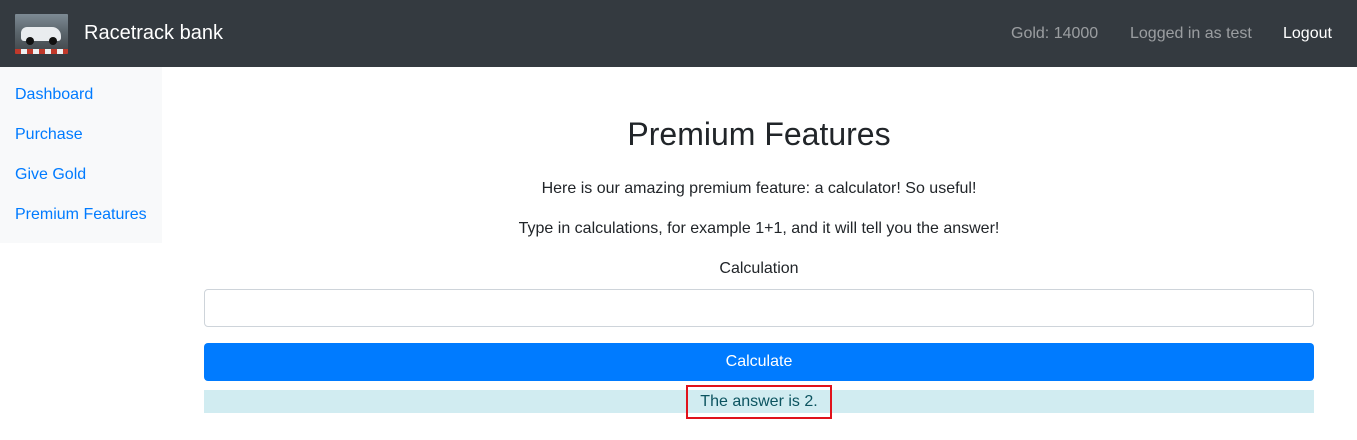 The image size is (1357, 440). I want to click on logged-in-user: Logged in as test, so click(1191, 33).